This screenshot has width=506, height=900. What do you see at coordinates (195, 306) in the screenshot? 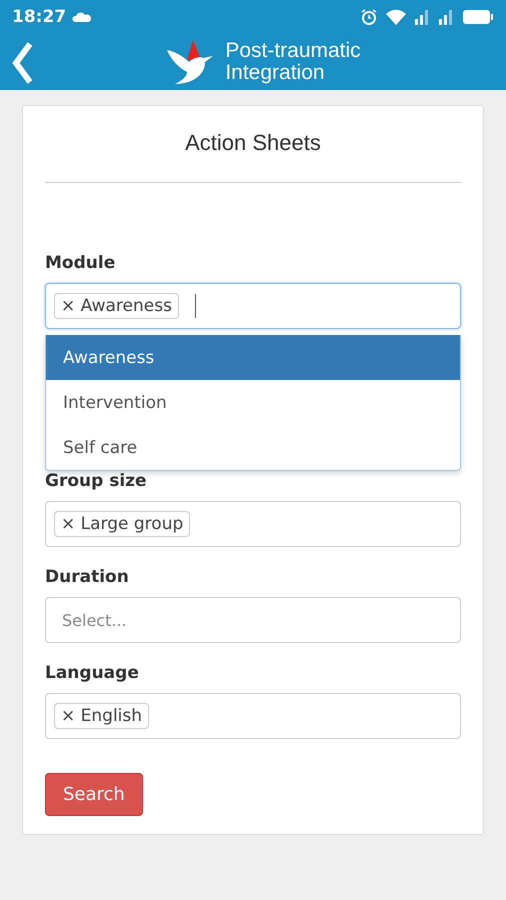
I see `text-cursor` at bounding box center [195, 306].